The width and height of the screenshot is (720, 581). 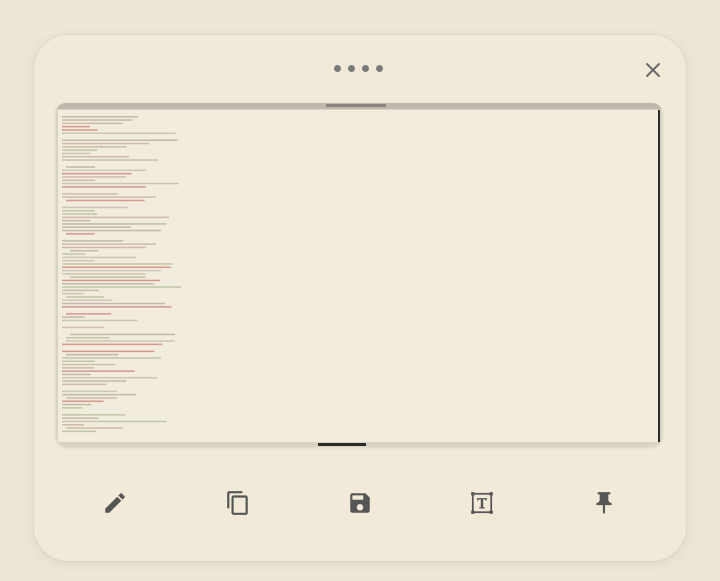 I want to click on preview-scroll-indicator, so click(x=342, y=444).